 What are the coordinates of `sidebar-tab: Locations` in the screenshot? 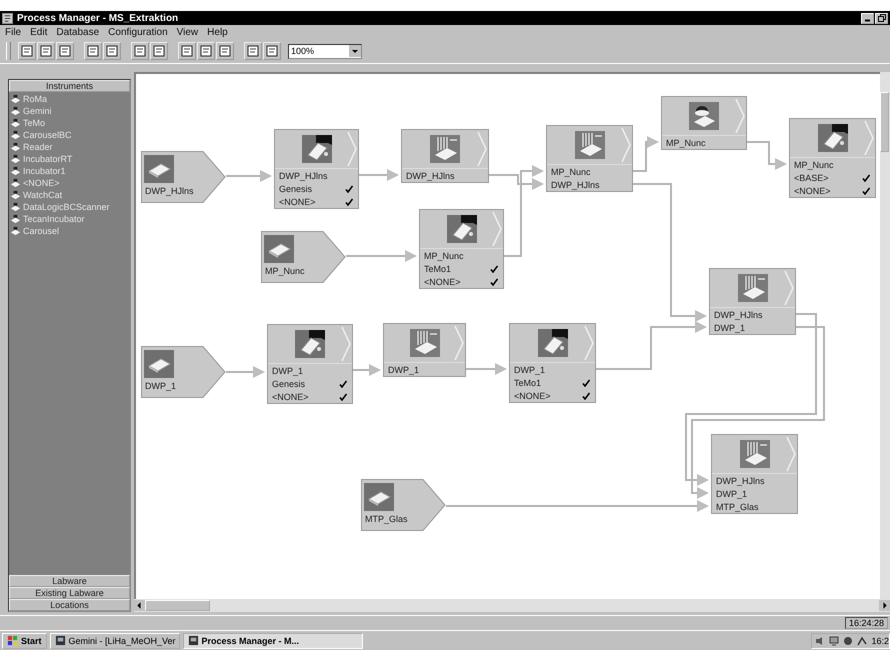 It's located at (69, 605).